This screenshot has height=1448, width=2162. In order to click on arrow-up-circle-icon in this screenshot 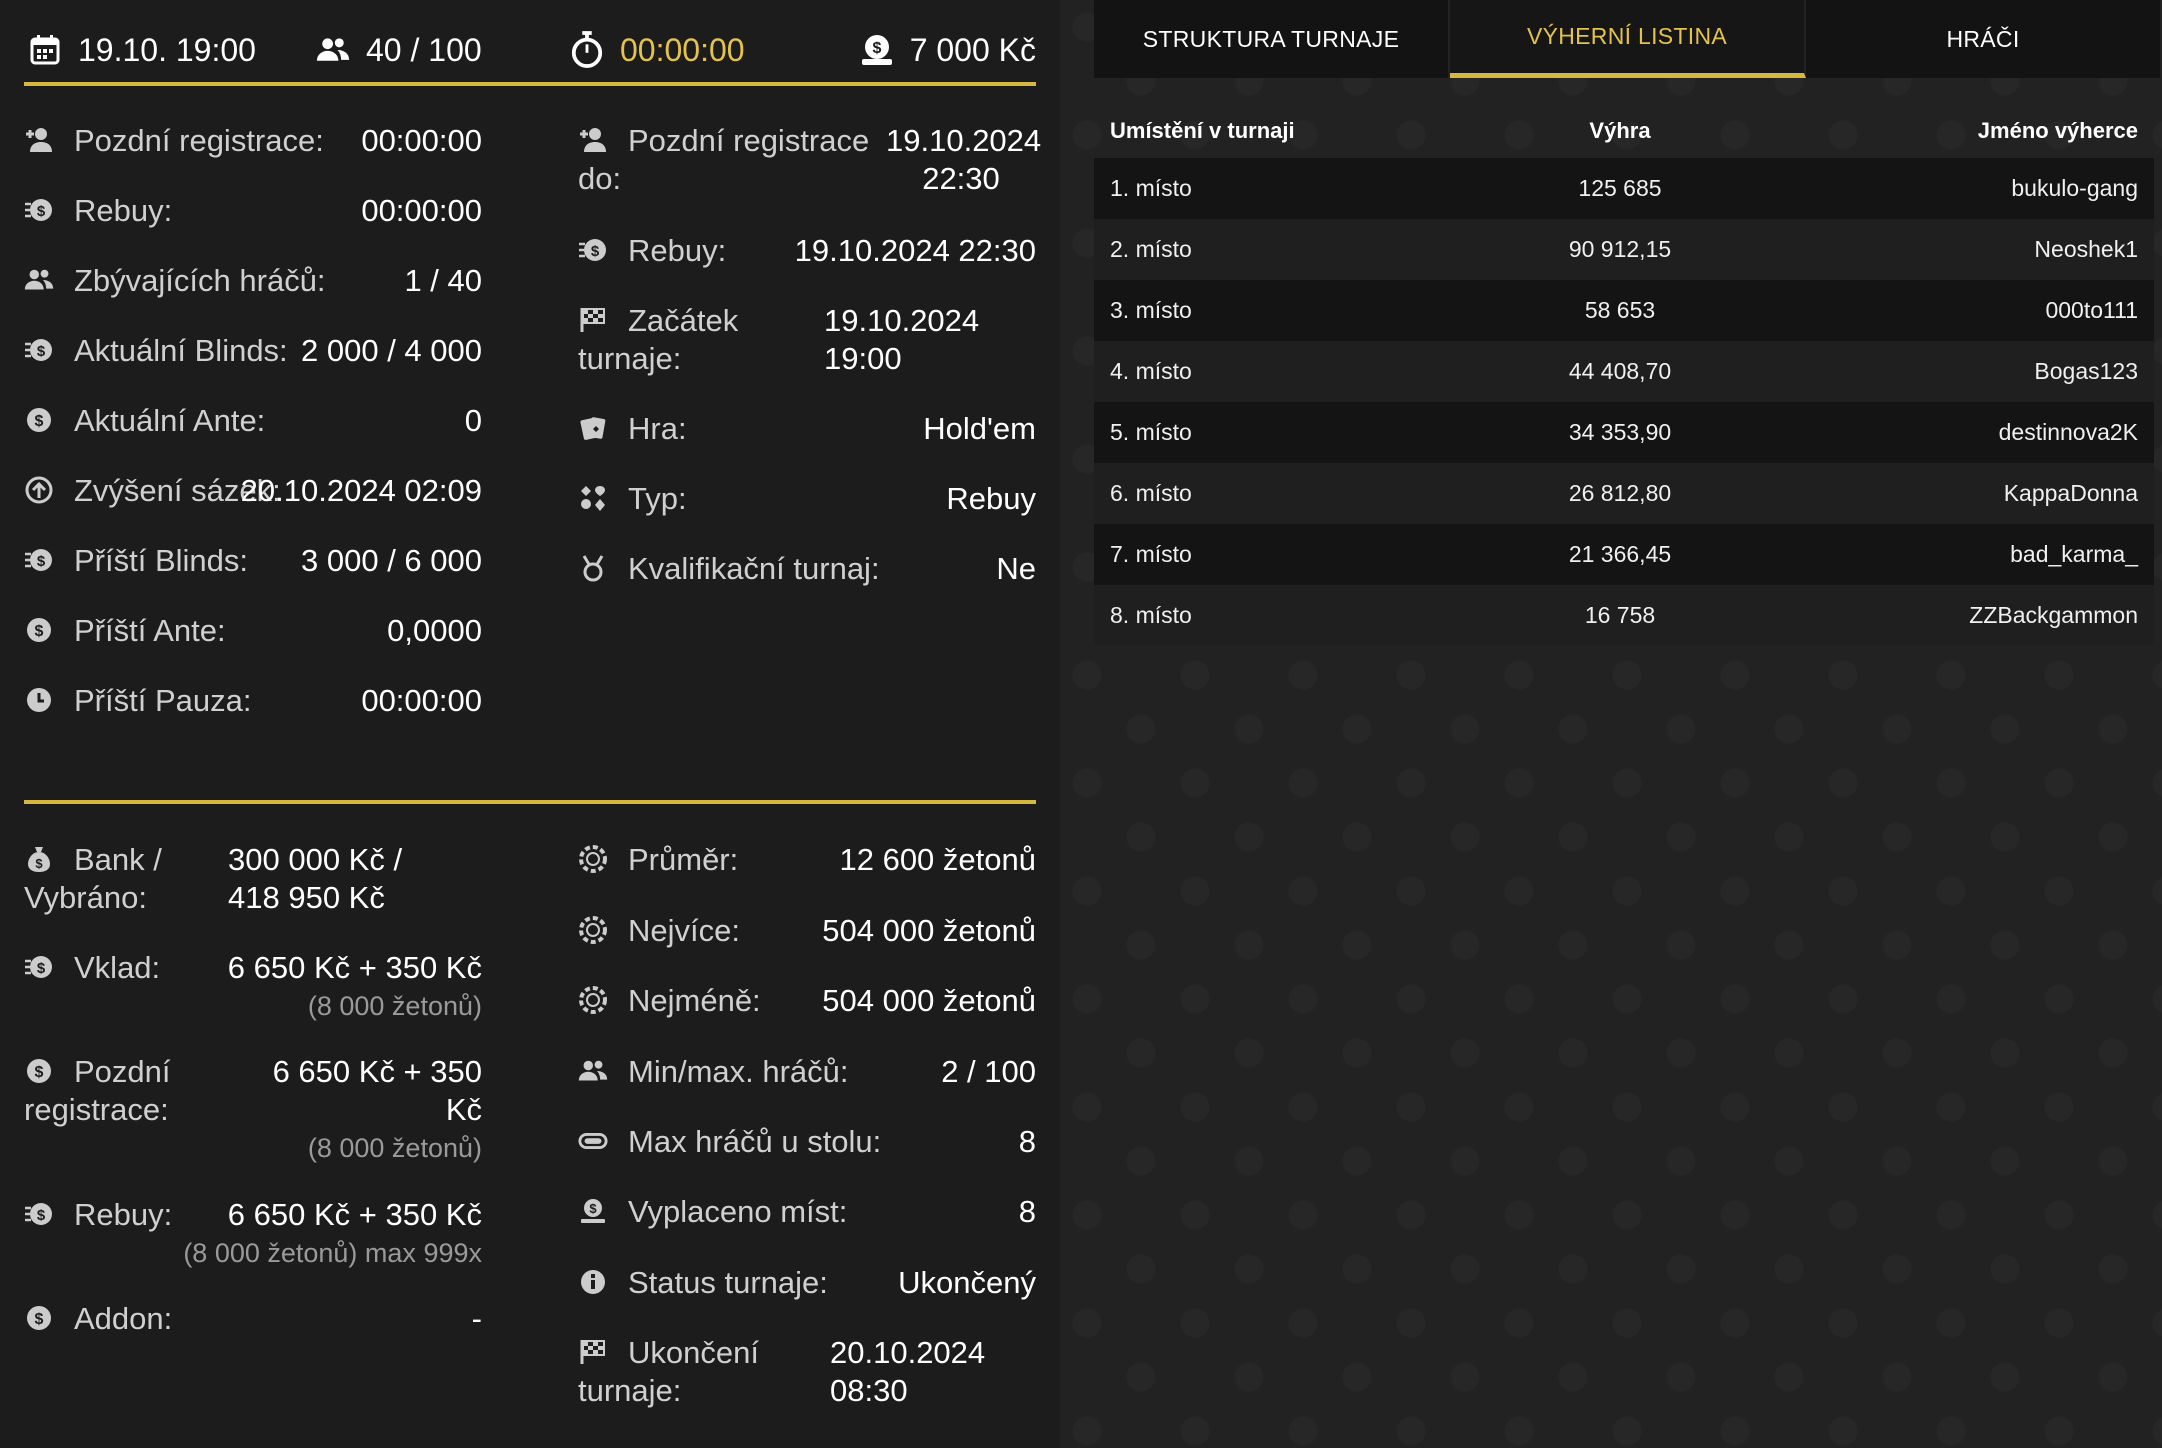, I will do `click(39, 490)`.